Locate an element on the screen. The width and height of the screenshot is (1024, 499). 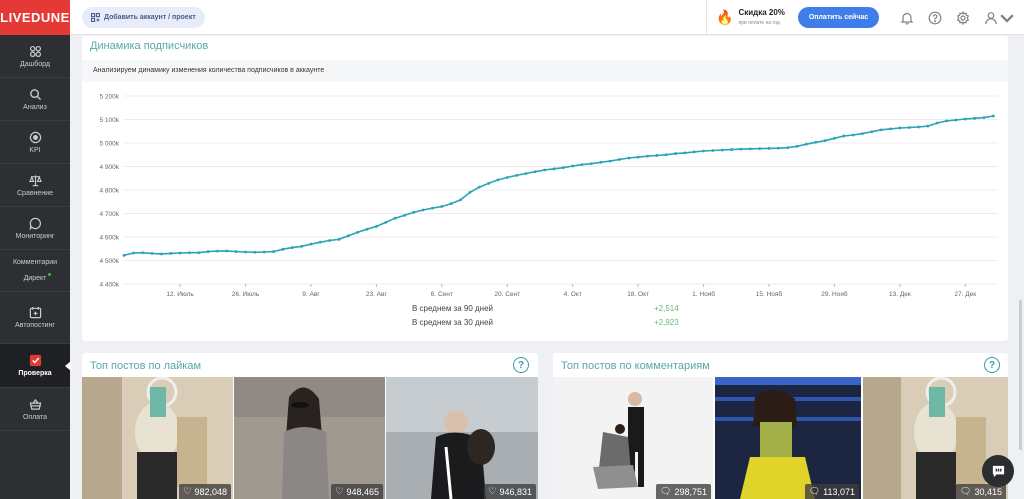
y-tick-label: 5 200k is located at coordinates (109, 97).